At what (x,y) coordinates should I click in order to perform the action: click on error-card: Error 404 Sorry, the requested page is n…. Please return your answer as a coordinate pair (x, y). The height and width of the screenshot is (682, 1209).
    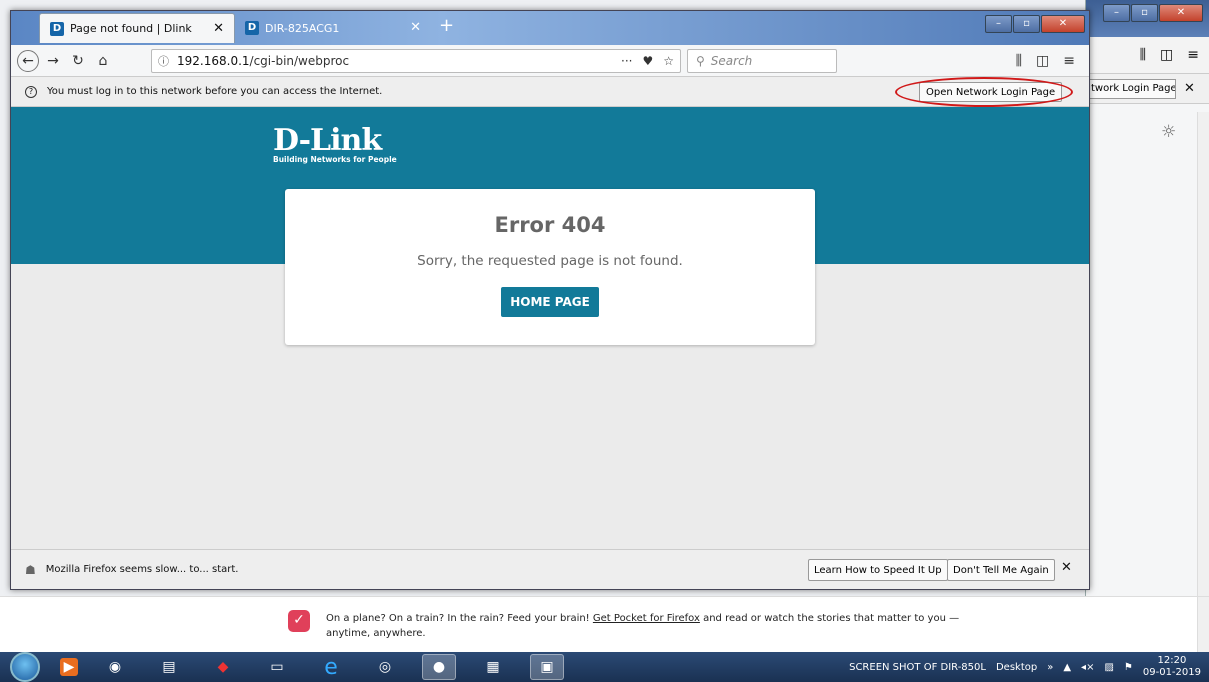
    Looking at the image, I should click on (550, 267).